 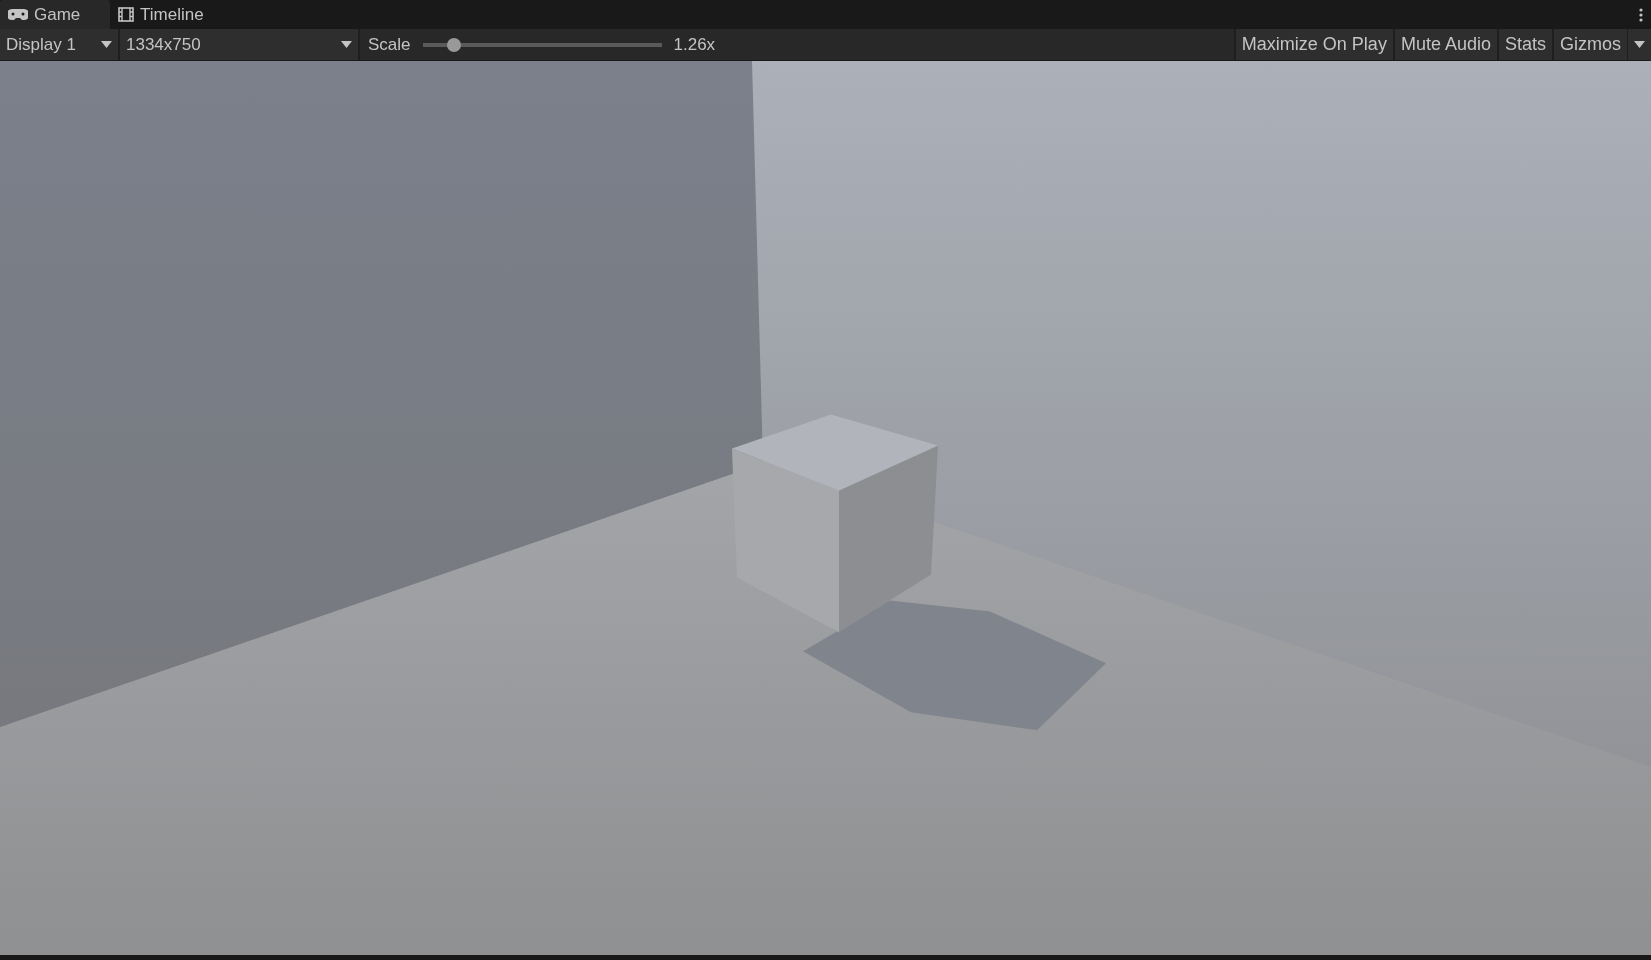 I want to click on gizmos-dropdown, so click(x=1639, y=44).